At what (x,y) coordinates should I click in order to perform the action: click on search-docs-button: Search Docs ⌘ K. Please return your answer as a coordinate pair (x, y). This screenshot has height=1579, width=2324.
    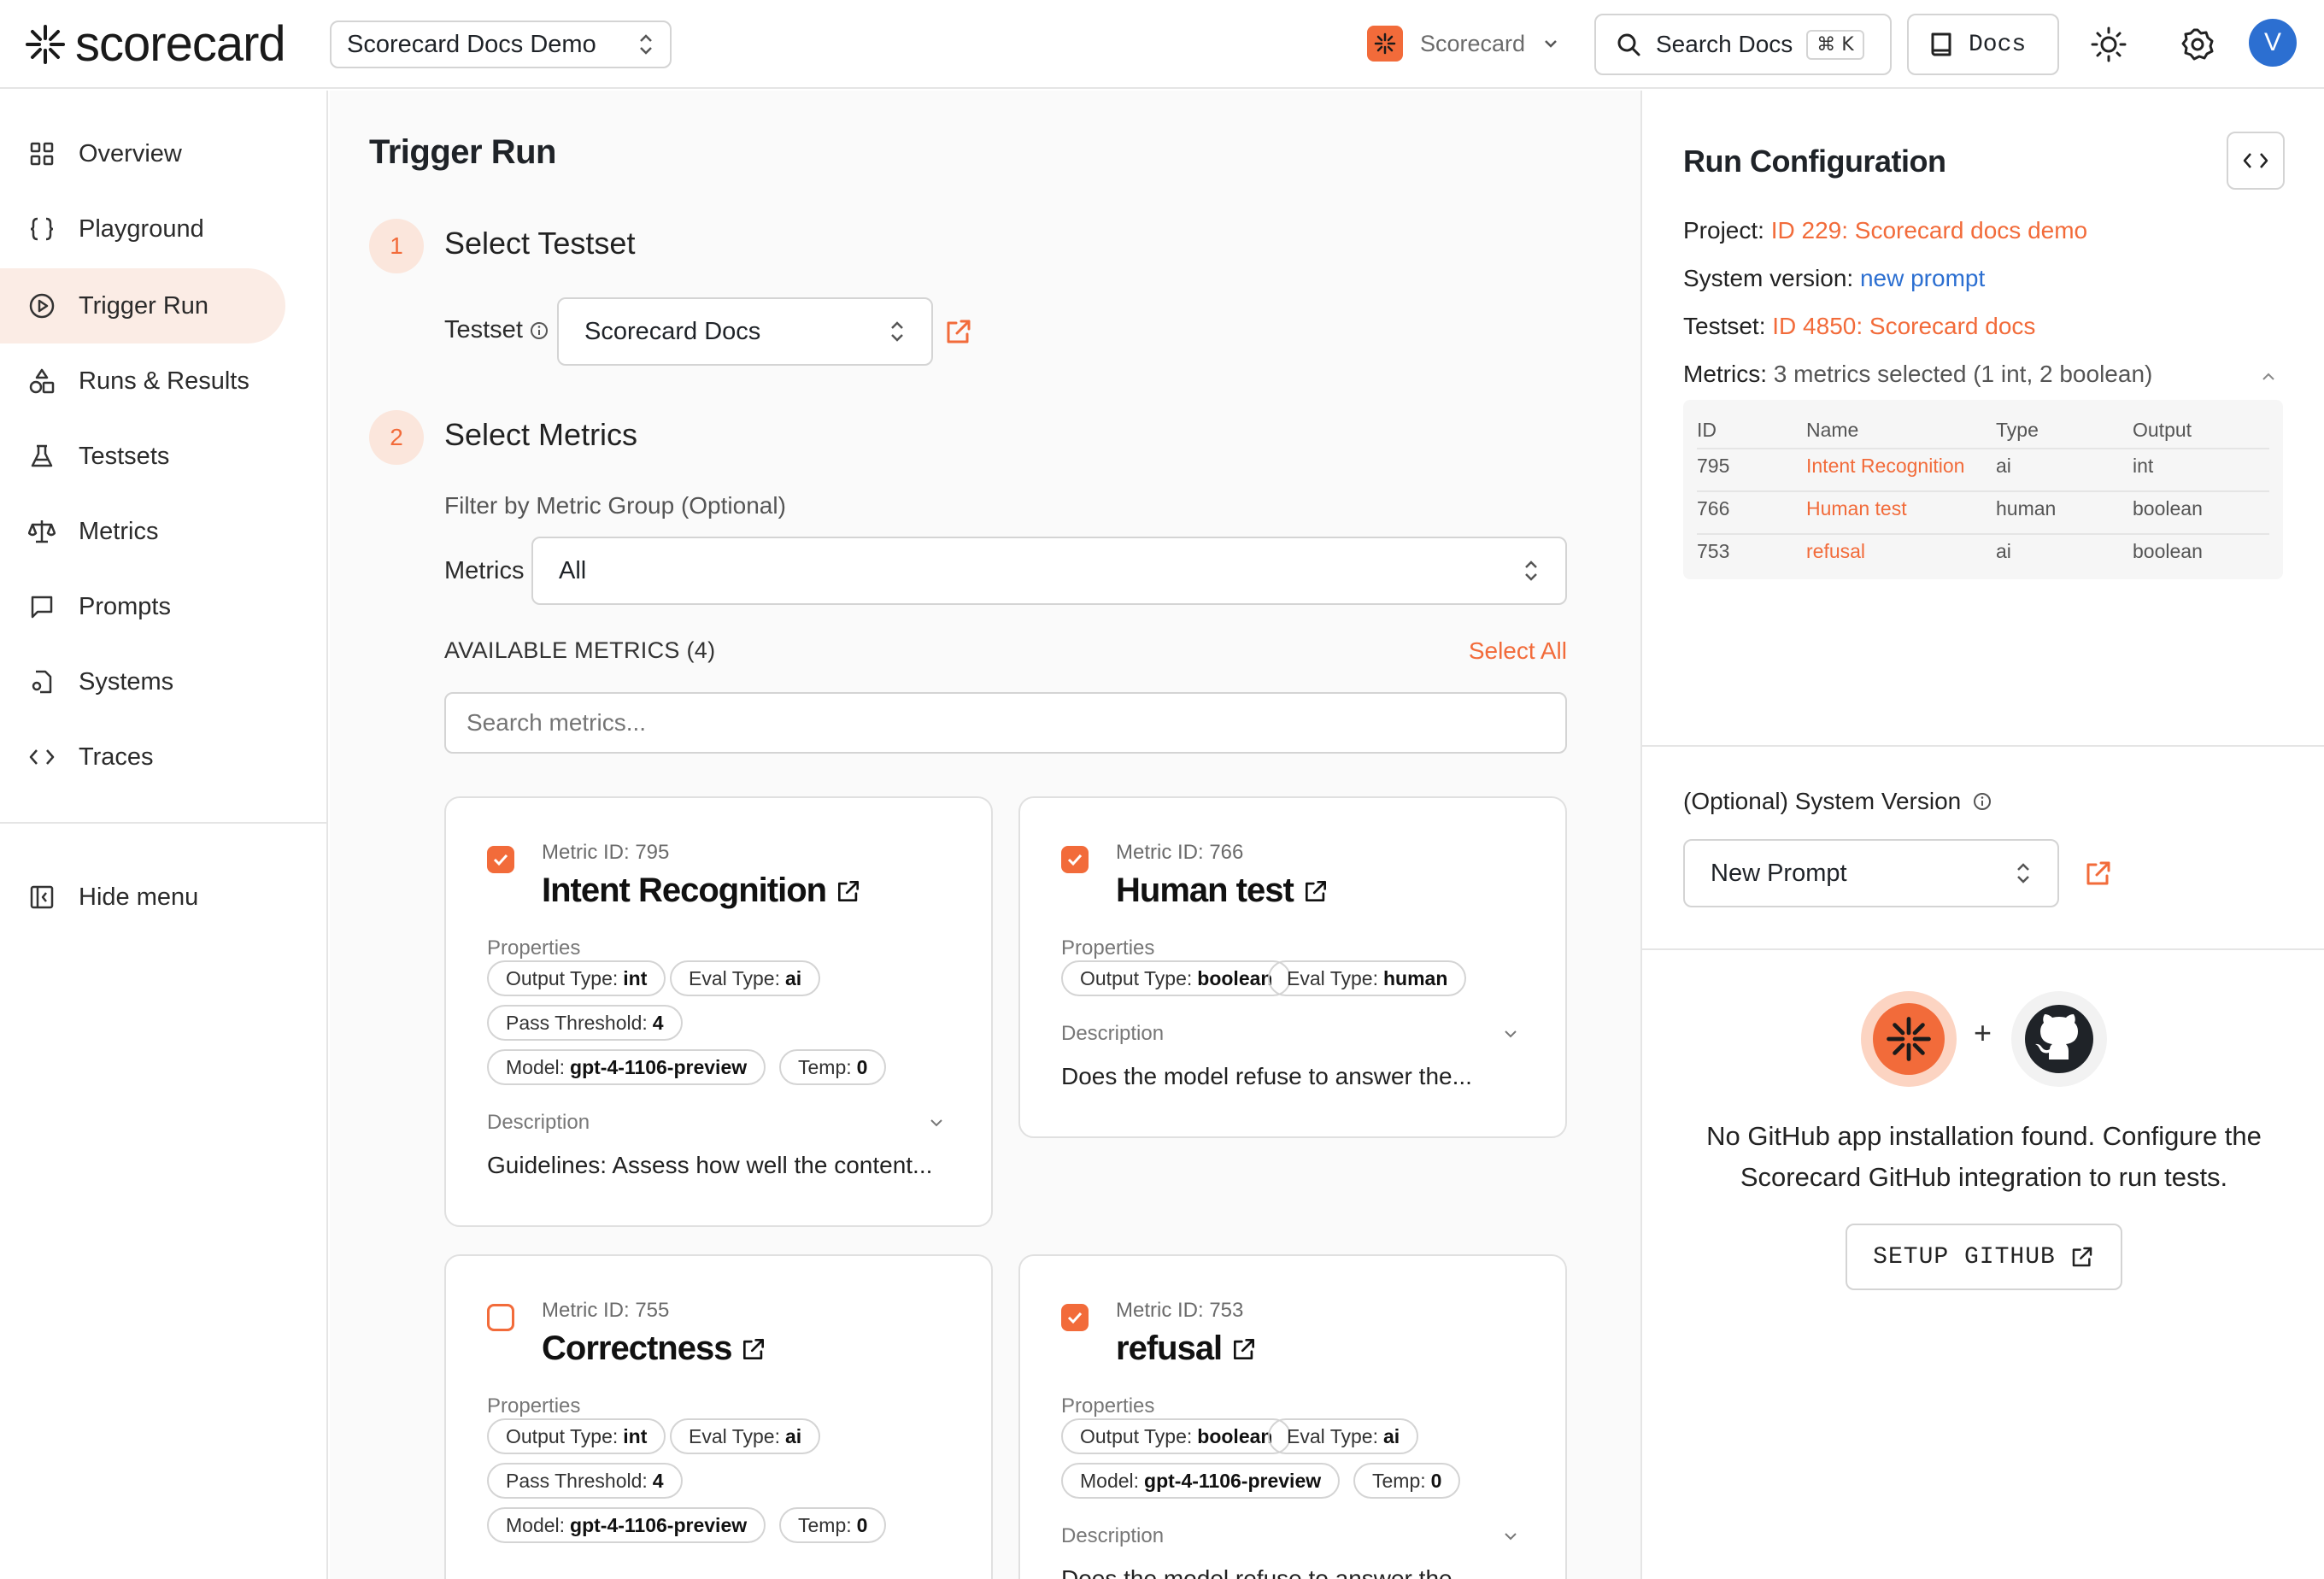
    Looking at the image, I should click on (1743, 44).